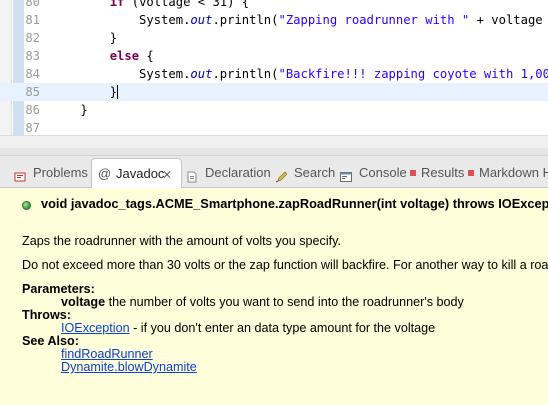 The height and width of the screenshot is (405, 548). Describe the element at coordinates (60, 172) in the screenshot. I see `tab-problems-label: Problems` at that location.